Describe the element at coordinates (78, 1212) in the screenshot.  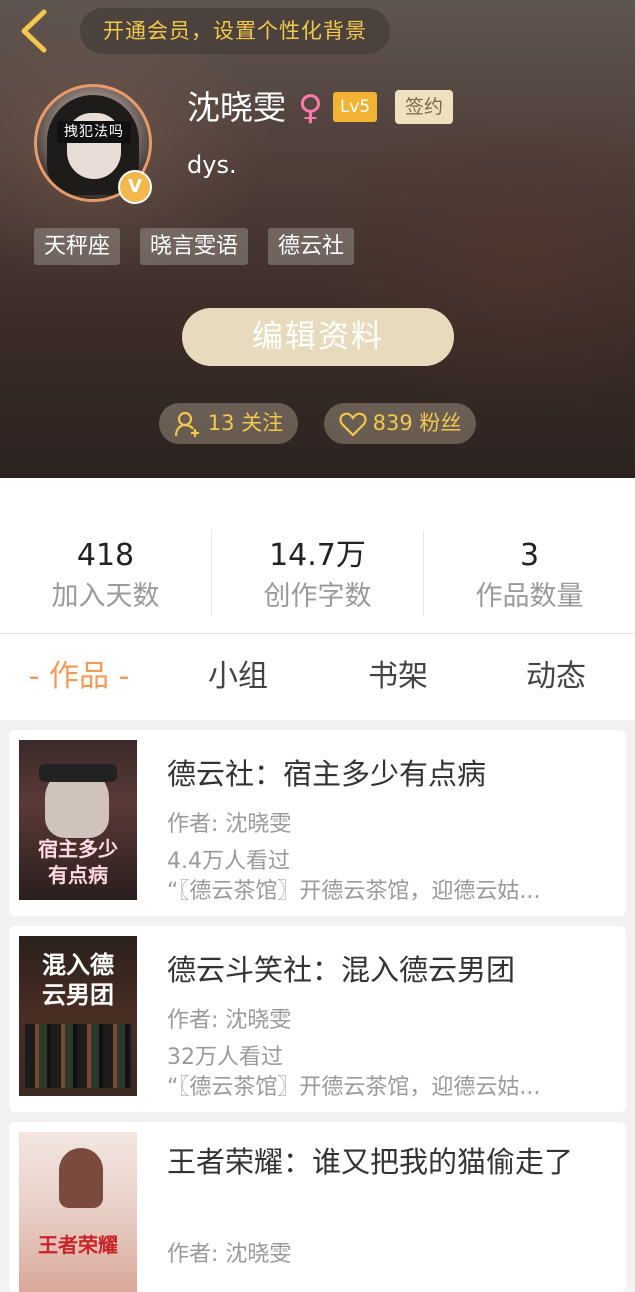
I see `book-cover: 王者荣耀` at that location.